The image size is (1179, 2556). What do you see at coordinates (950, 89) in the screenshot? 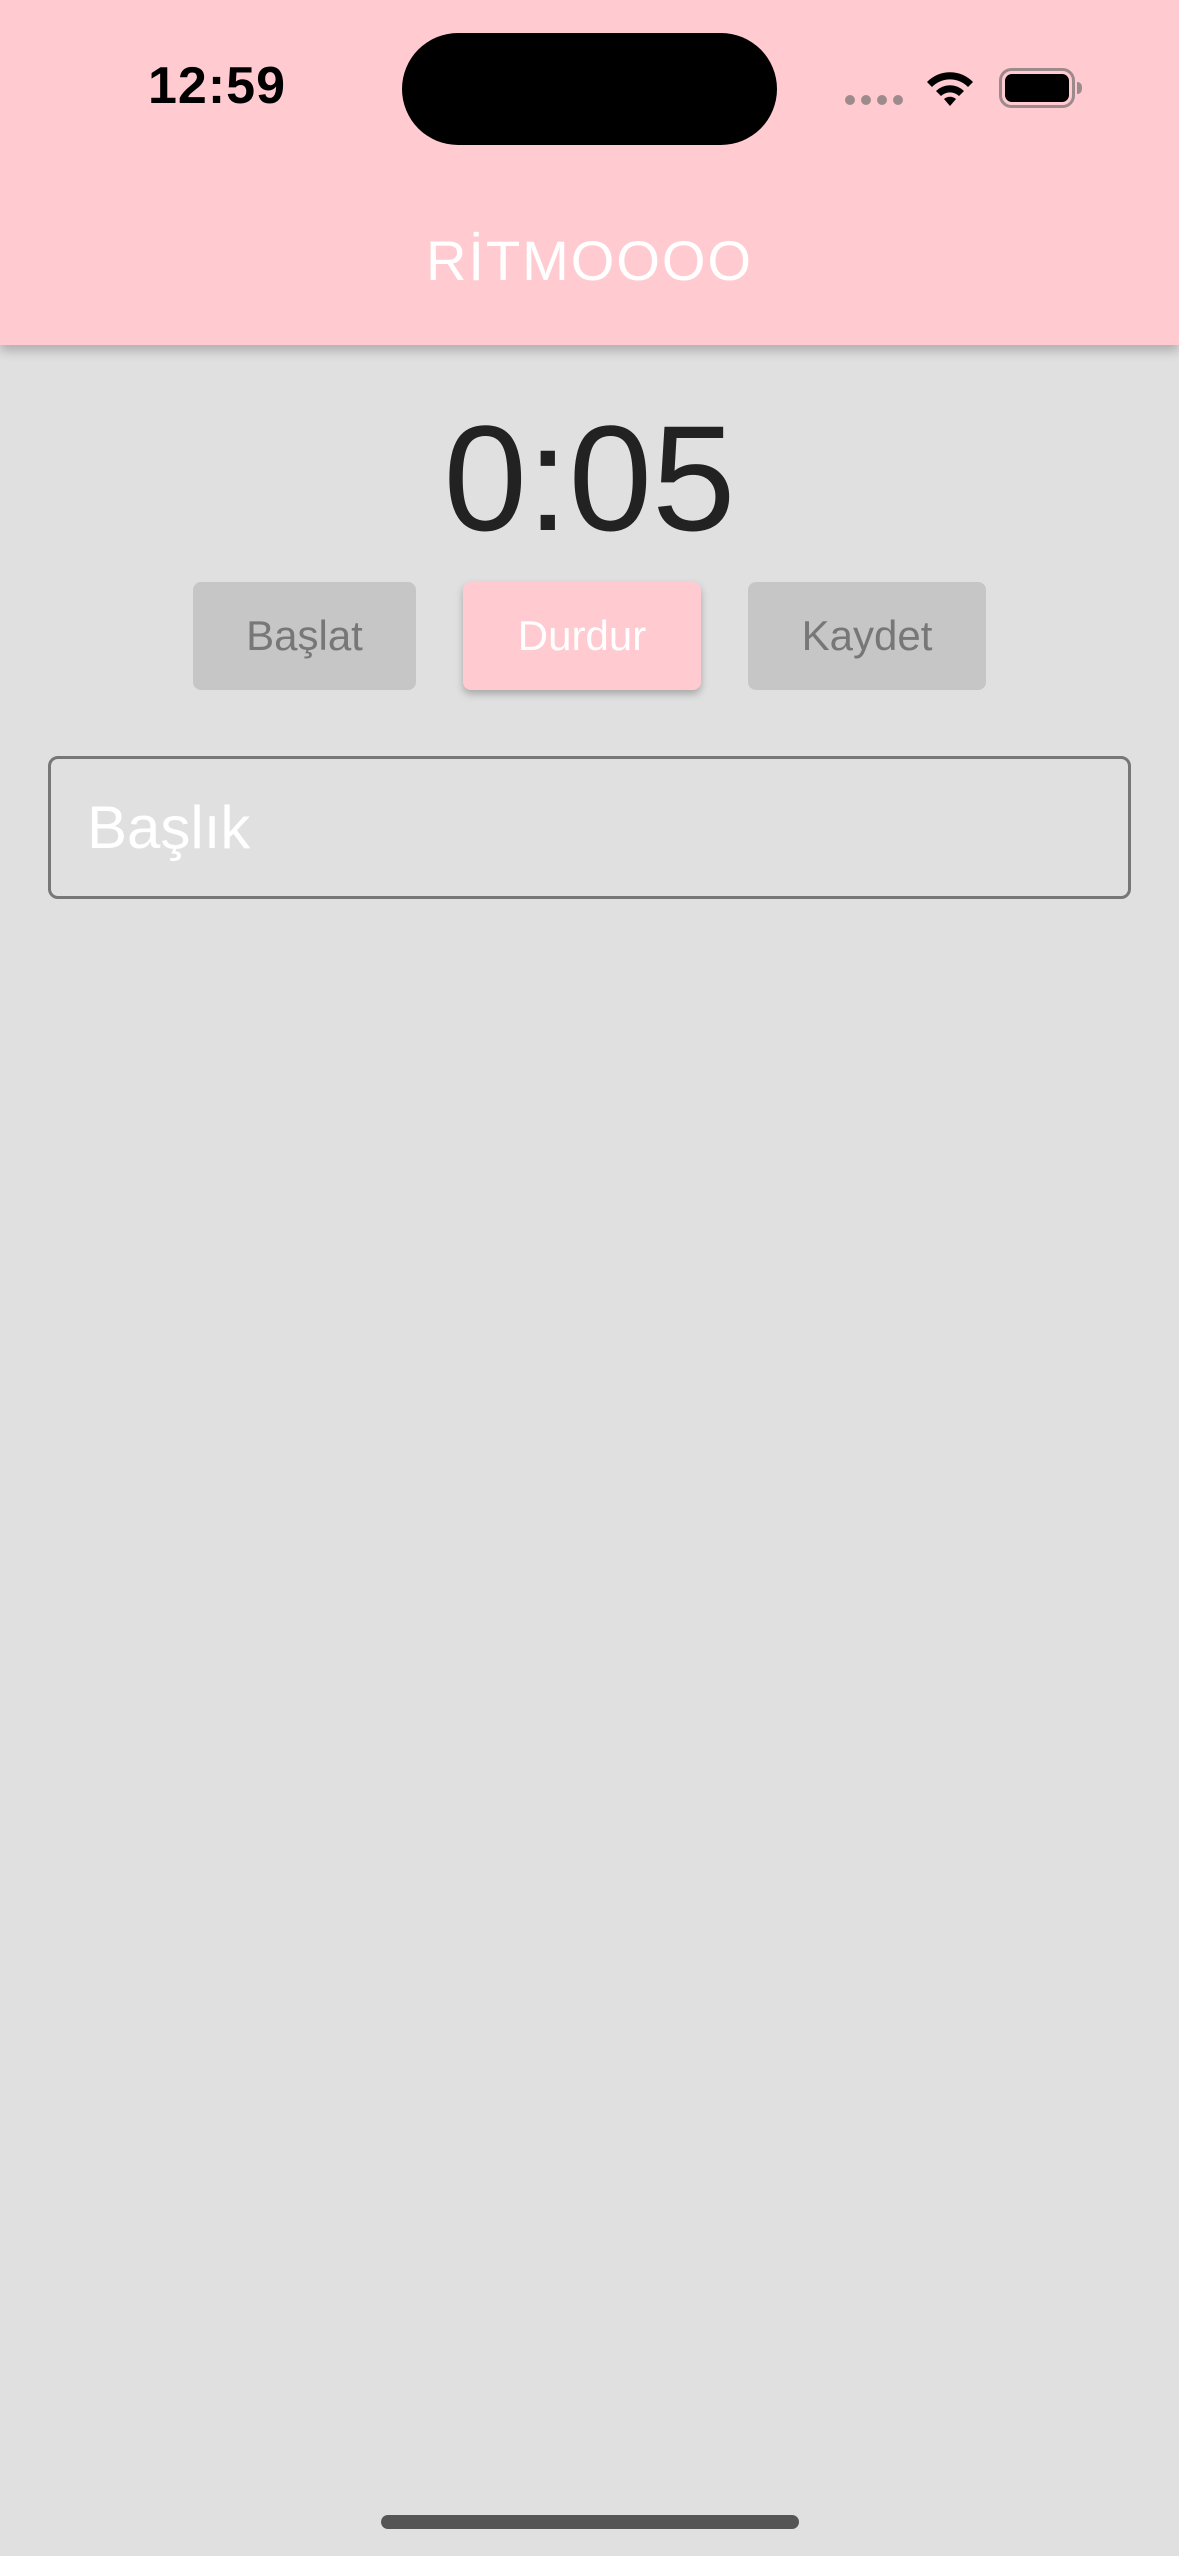
I see `wifi-icon` at bounding box center [950, 89].